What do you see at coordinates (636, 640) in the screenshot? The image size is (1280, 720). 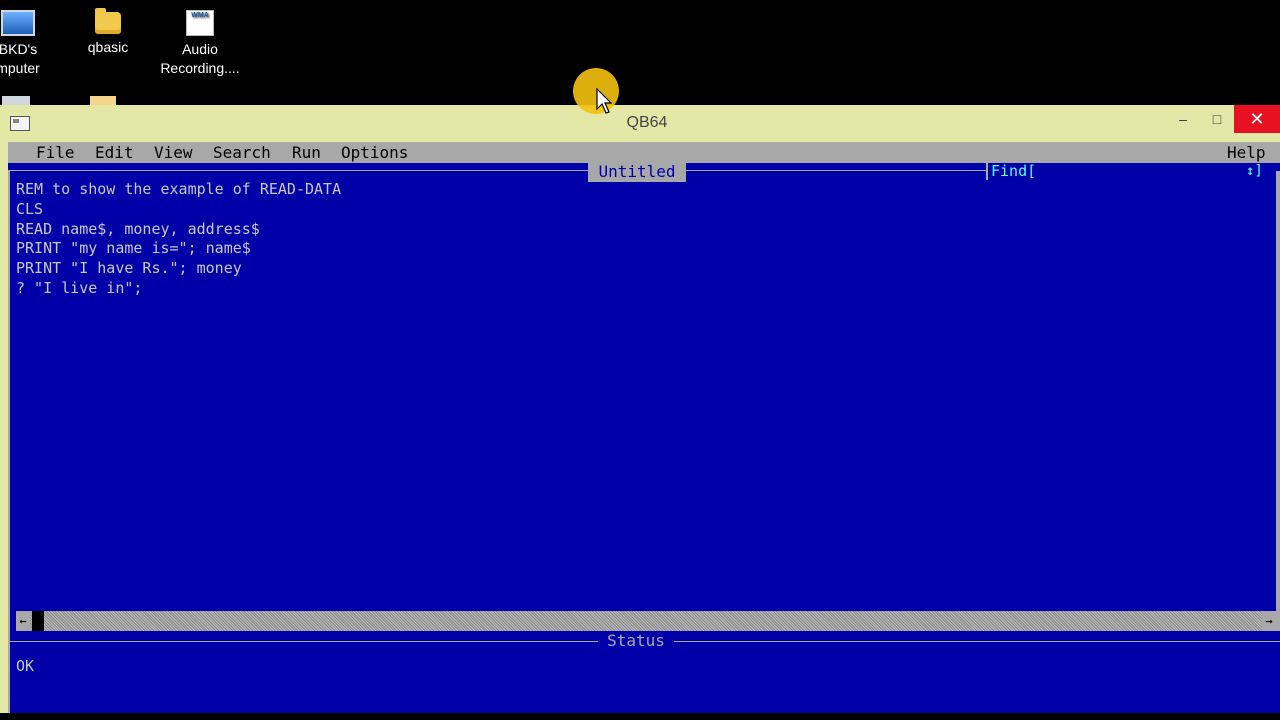 I see `status-title: Status` at bounding box center [636, 640].